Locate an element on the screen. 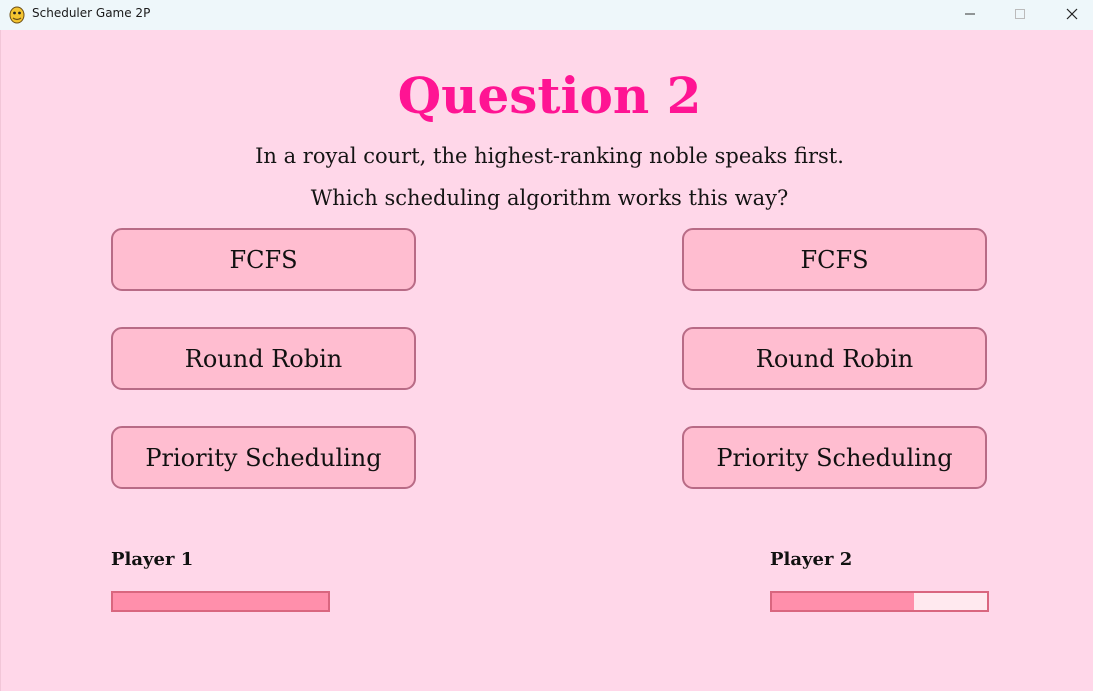 The width and height of the screenshot is (1093, 691). minimize-icon is located at coordinates (970, 14).